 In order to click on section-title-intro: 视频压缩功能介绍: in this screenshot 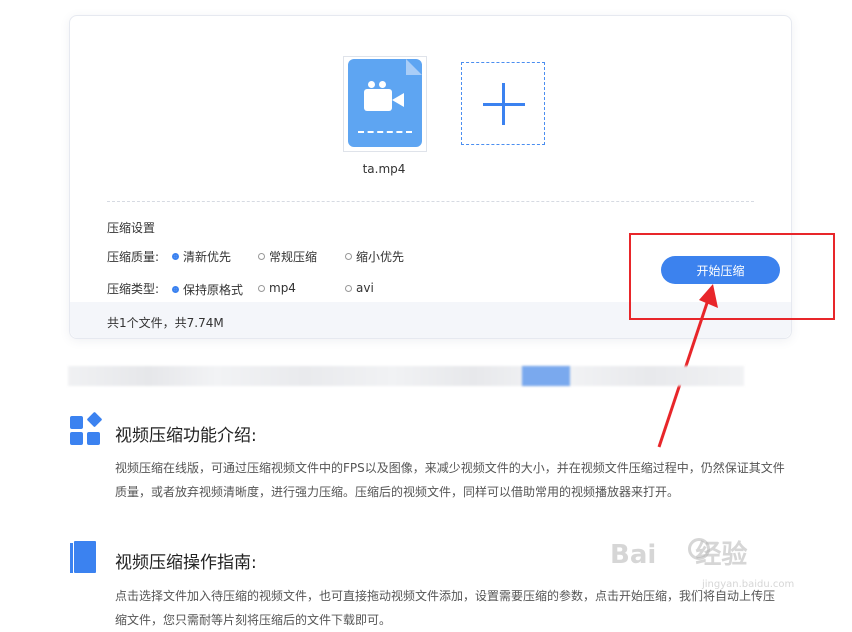, I will do `click(186, 436)`.